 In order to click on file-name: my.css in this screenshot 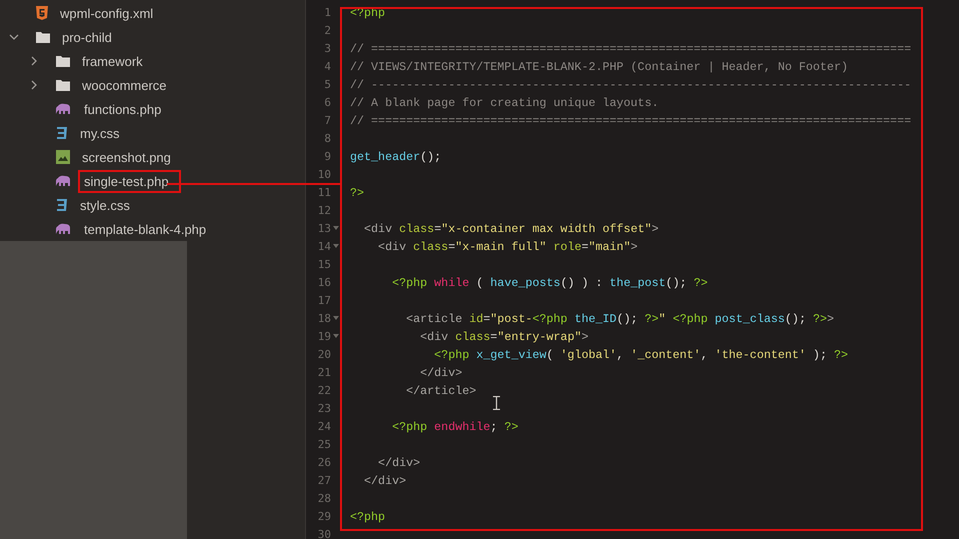, I will do `click(100, 133)`.